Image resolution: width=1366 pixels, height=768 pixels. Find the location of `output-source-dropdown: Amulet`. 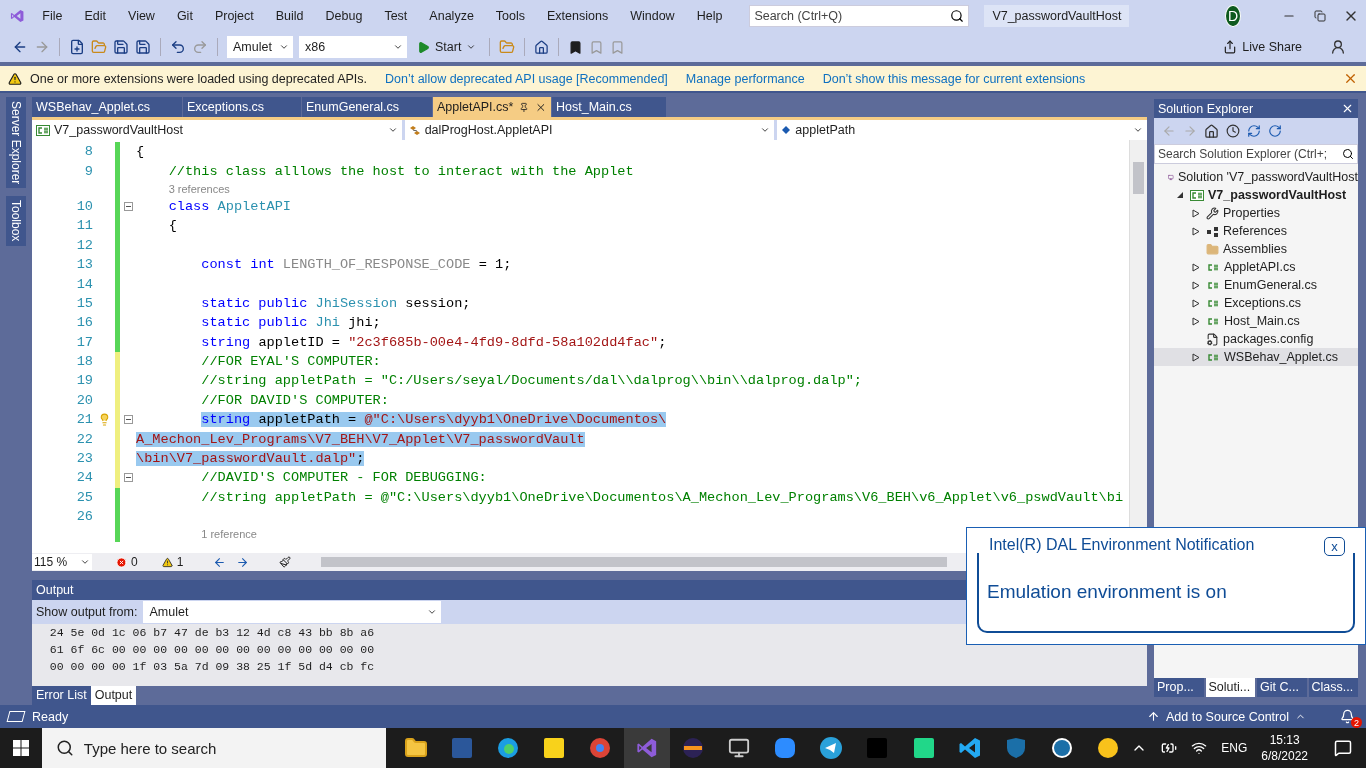

output-source-dropdown: Amulet is located at coordinates (292, 612).